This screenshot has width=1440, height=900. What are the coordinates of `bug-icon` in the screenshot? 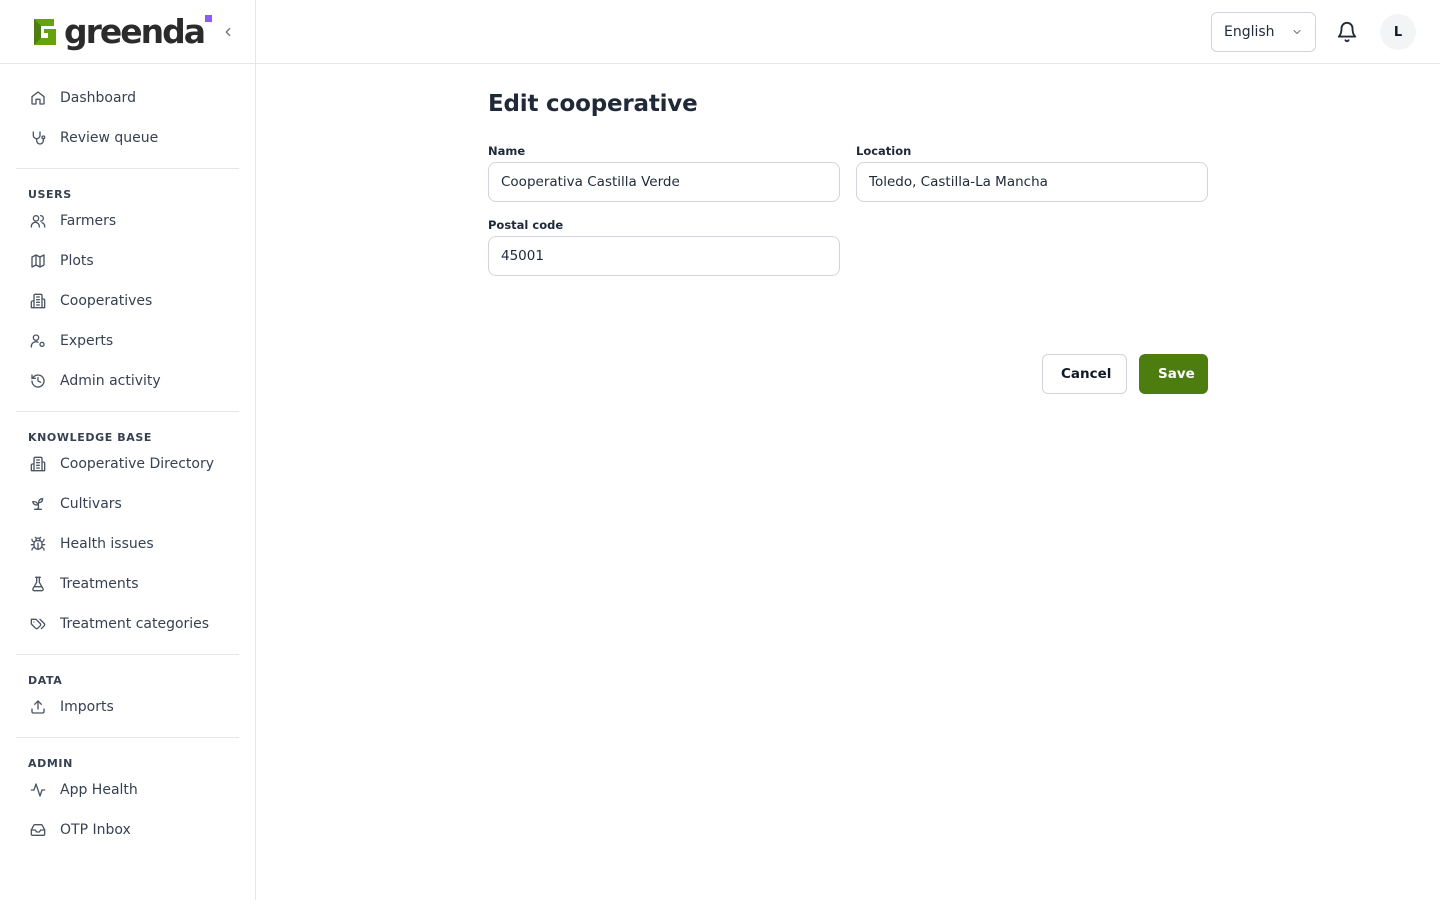 It's located at (38, 544).